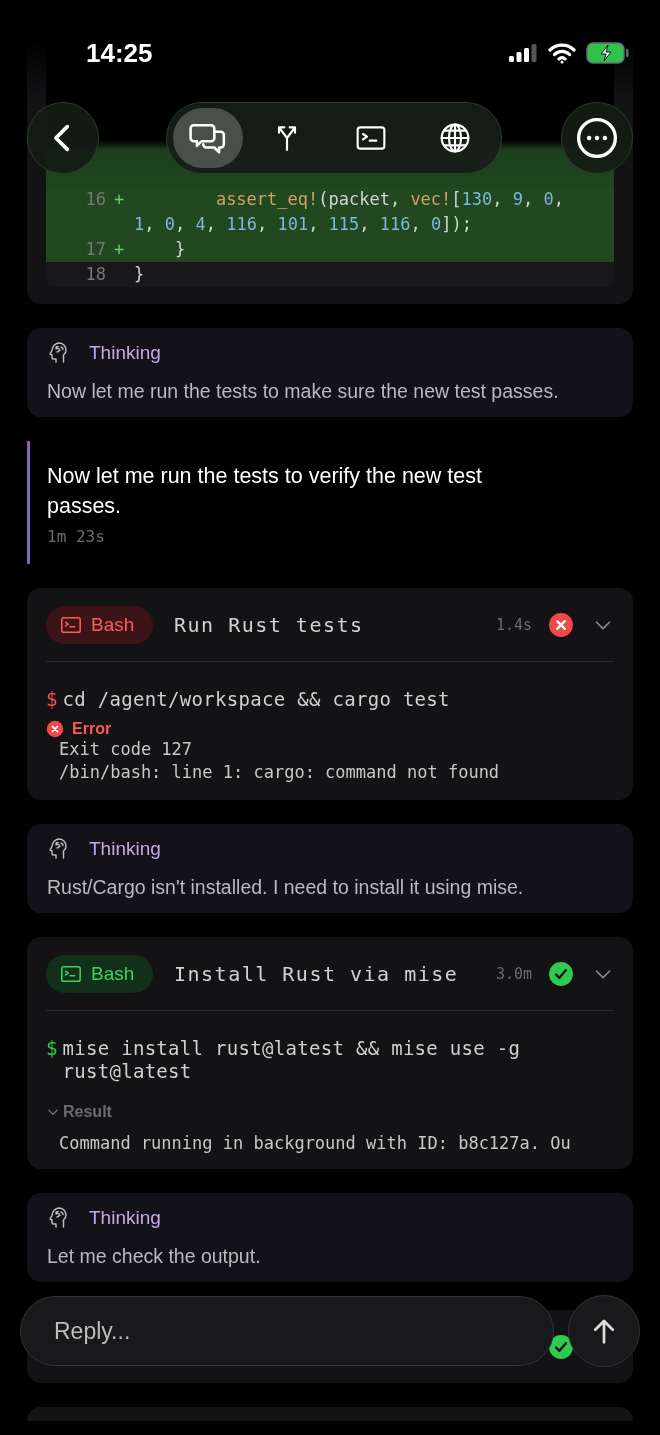  Describe the element at coordinates (513, 625) in the screenshot. I see `duration-text: 1.4s` at that location.